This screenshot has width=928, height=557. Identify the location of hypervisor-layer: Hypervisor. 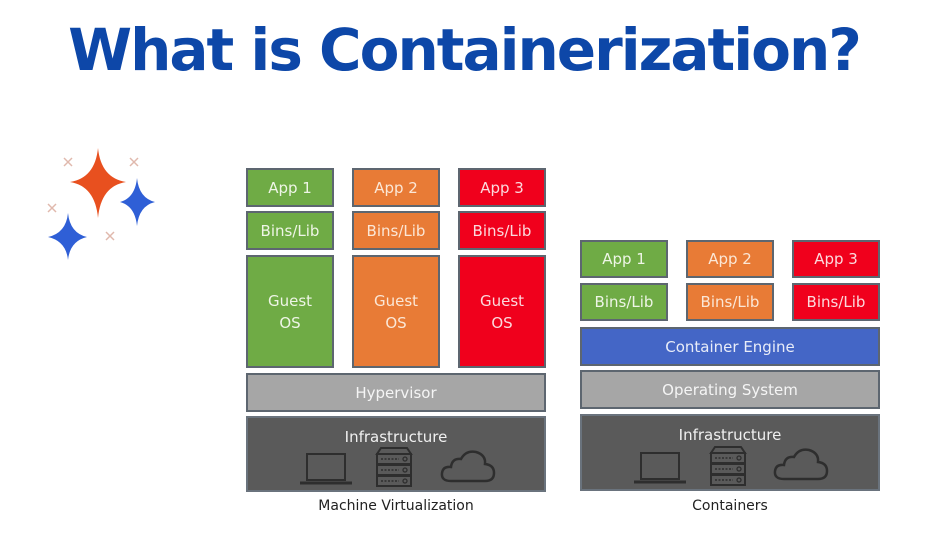
(396, 392).